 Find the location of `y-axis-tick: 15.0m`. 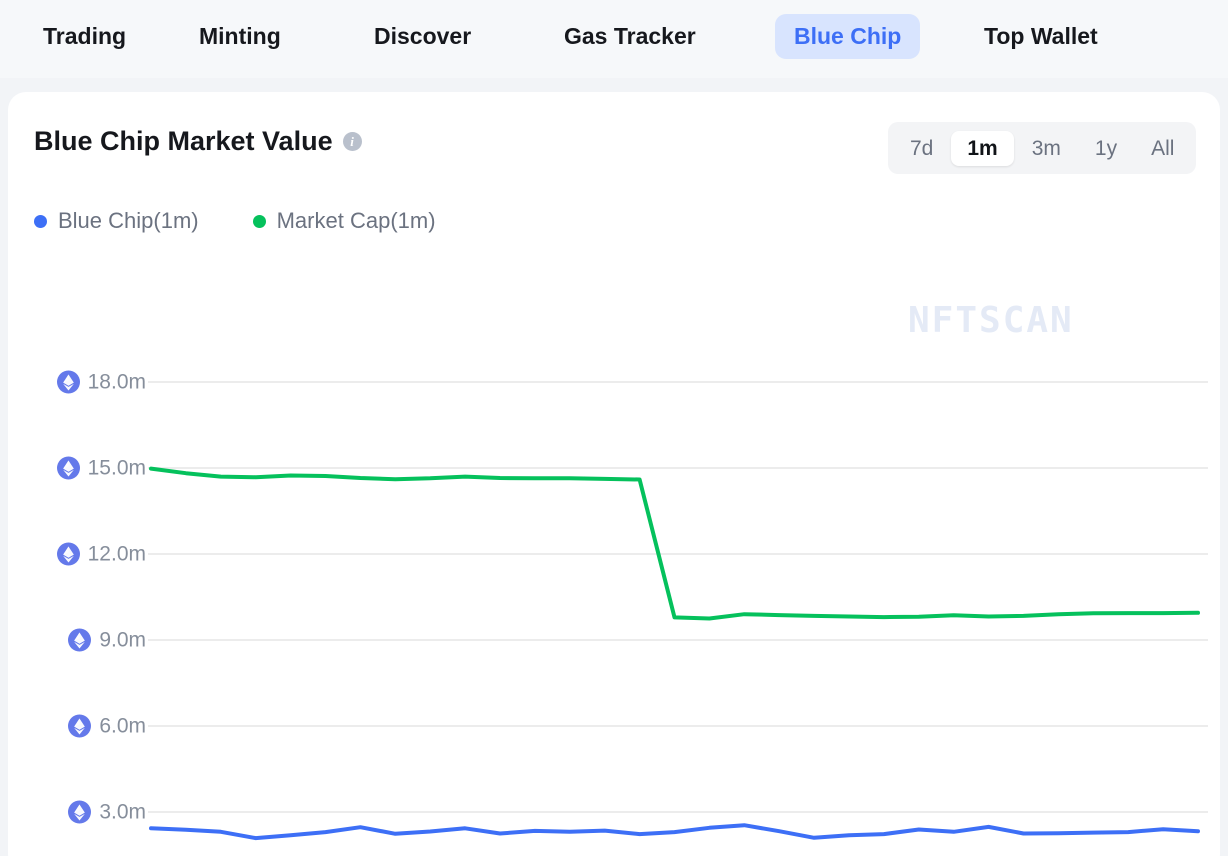

y-axis-tick: 15.0m is located at coordinates (101, 468).